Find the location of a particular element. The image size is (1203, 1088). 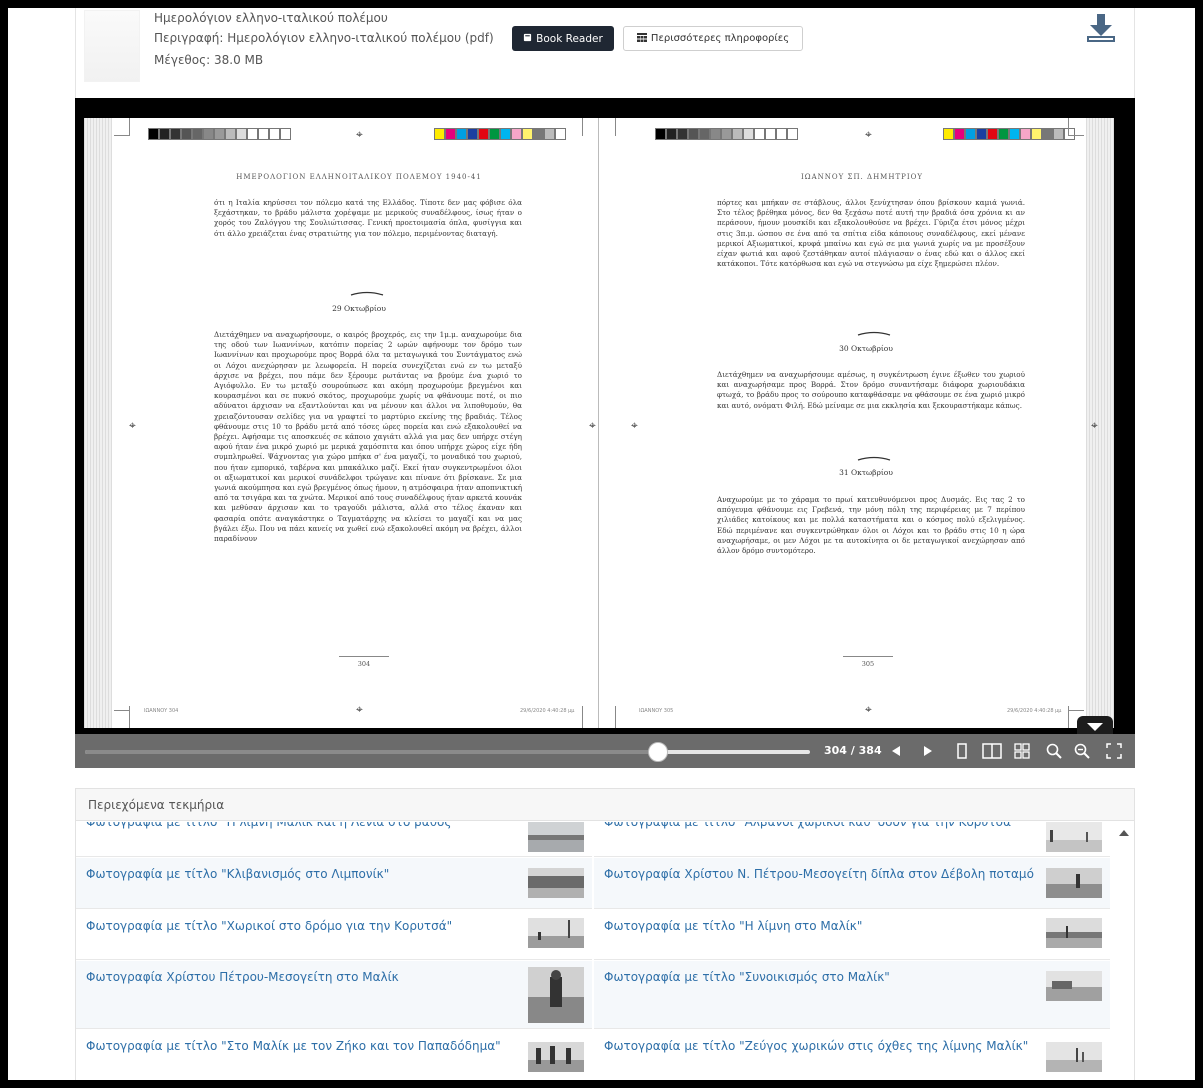

page-number: 305 is located at coordinates (868, 664).